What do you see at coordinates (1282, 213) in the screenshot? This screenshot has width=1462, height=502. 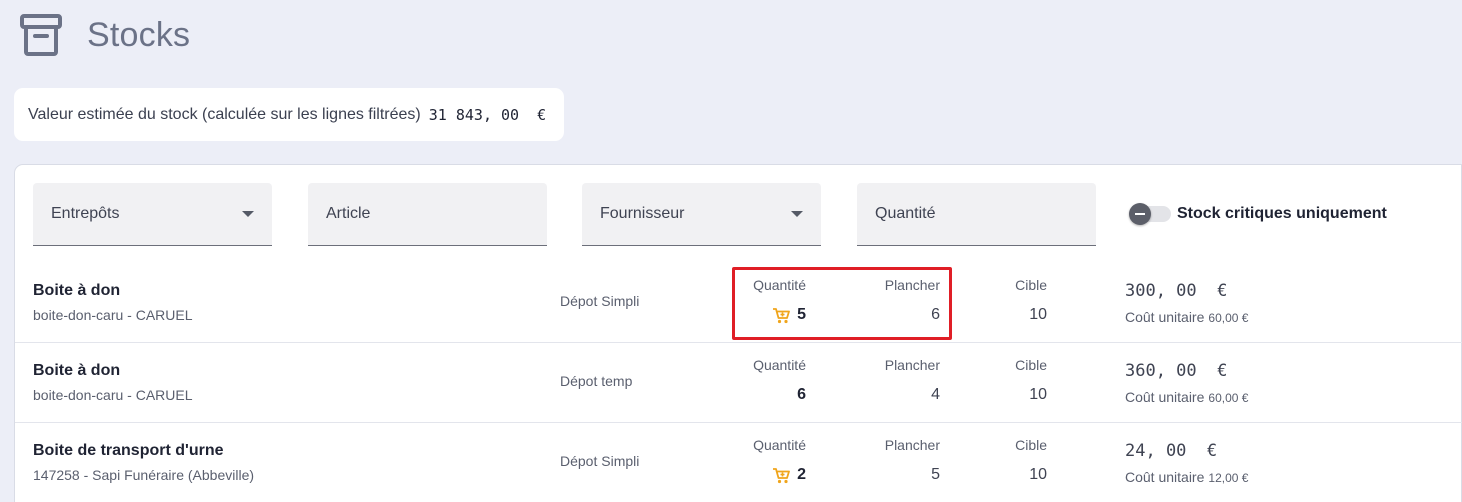 I see `critical-stock-label: Stock critiques uniquement` at bounding box center [1282, 213].